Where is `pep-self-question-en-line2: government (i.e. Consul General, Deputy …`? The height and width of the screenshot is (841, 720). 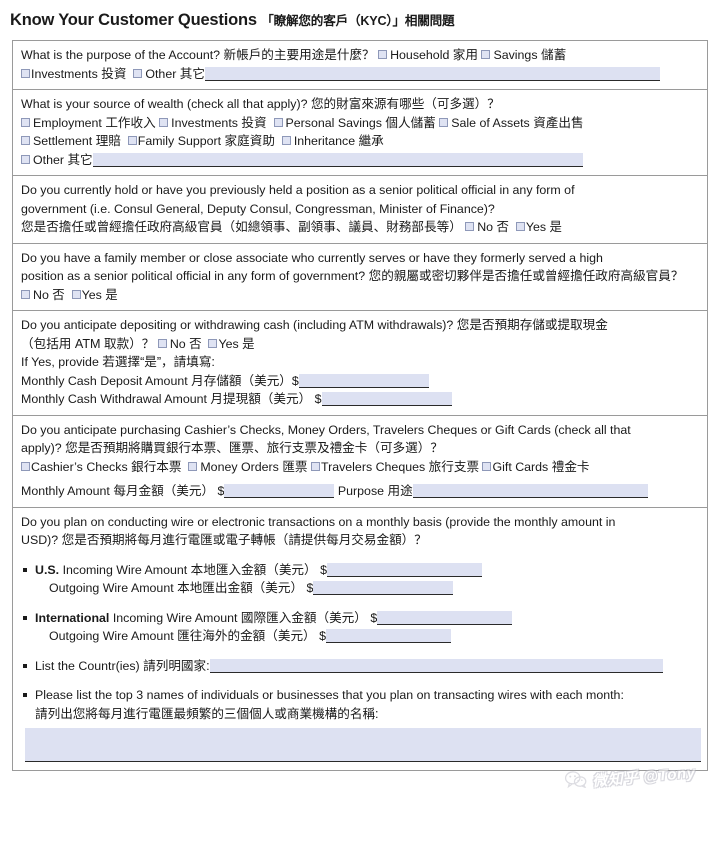
pep-self-question-en-line2: government (i.e. Consul General, Deputy … is located at coordinates (258, 208).